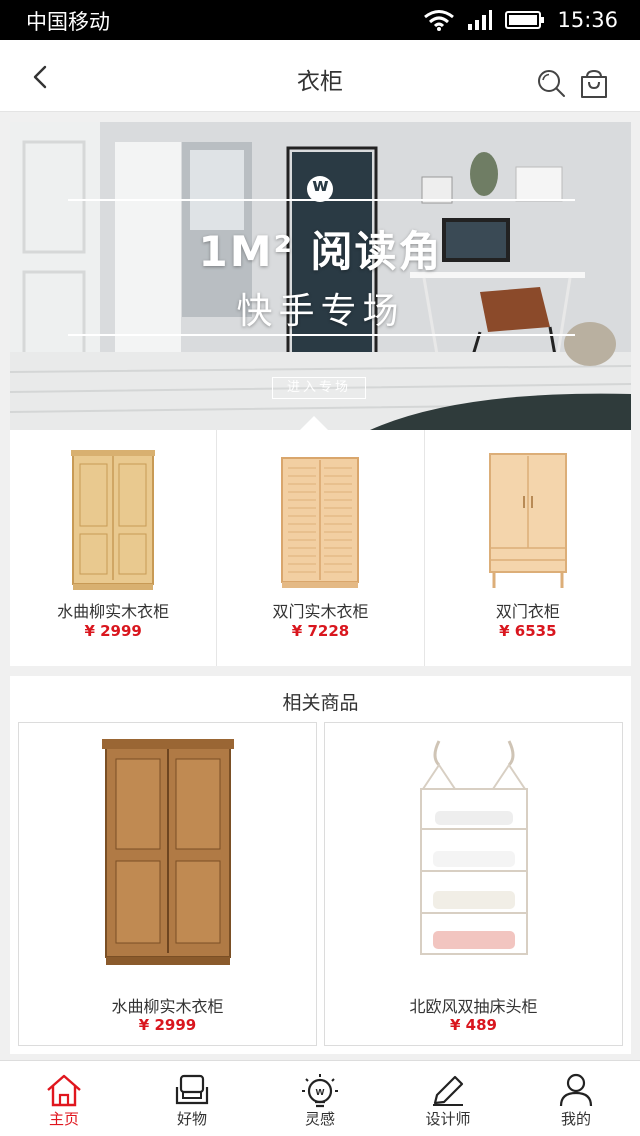  I want to click on tab-designer: 设计师, so click(448, 1098).